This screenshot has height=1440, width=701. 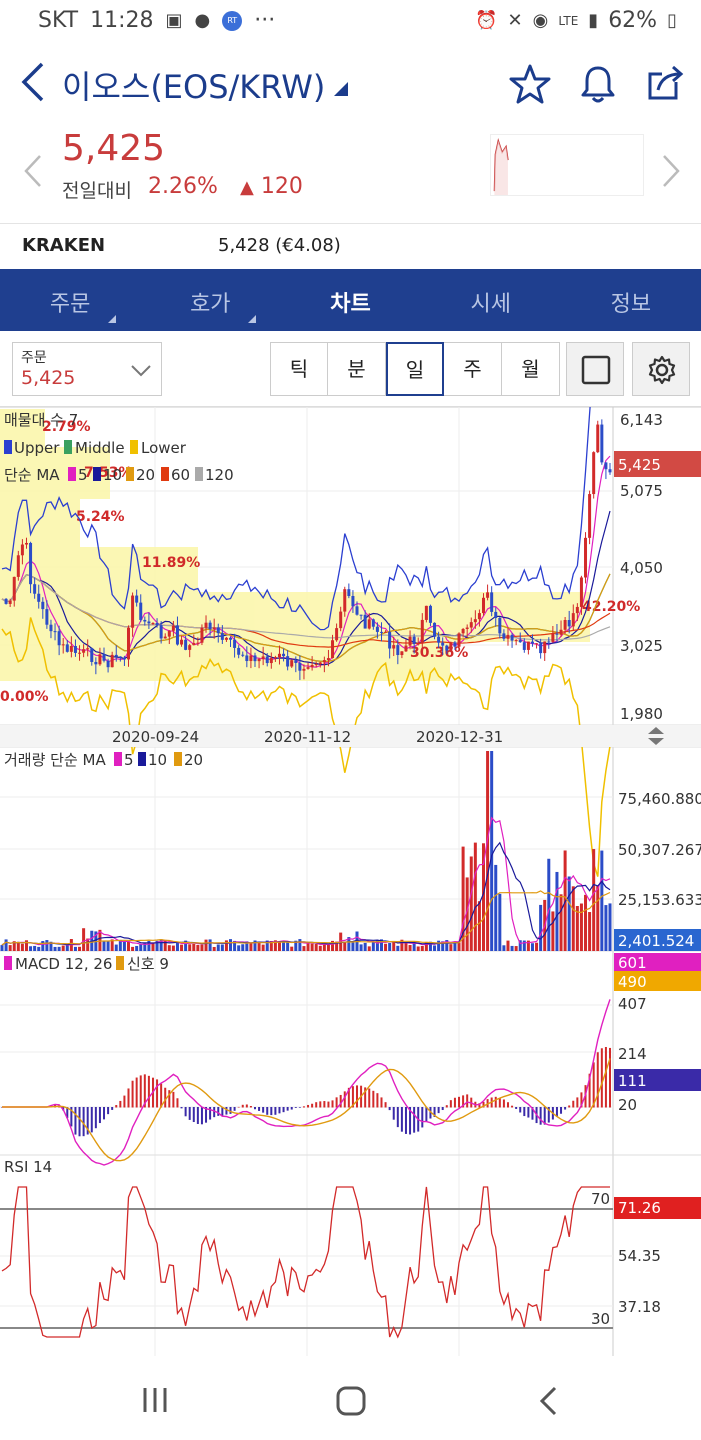 I want to click on tab-quotes: 시세, so click(x=491, y=300).